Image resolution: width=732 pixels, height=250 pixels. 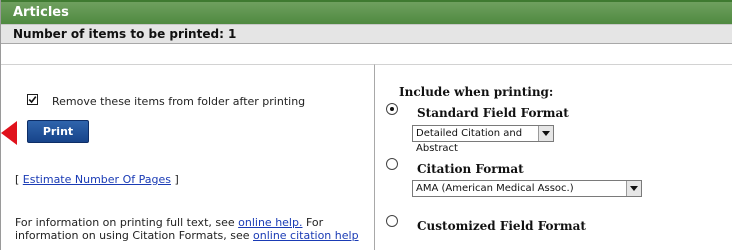 I want to click on estimate-pages-link: Estimate Number Of Pages, so click(x=97, y=179).